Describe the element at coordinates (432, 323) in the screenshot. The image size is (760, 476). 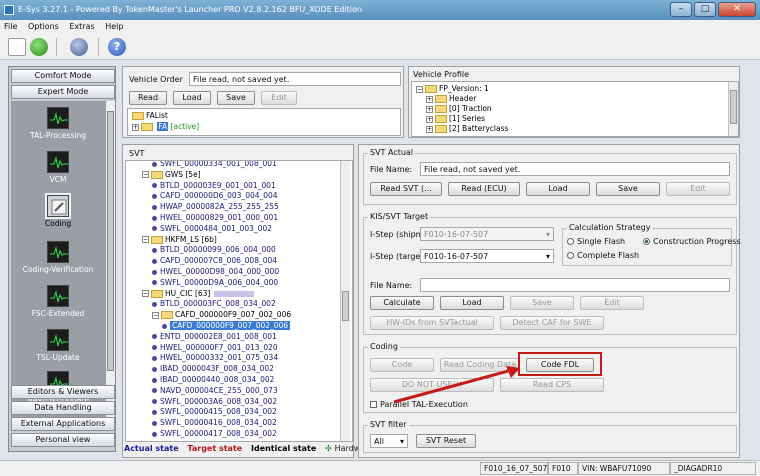
I see `hw-ids-button: HW-IDs from SVTactual` at that location.